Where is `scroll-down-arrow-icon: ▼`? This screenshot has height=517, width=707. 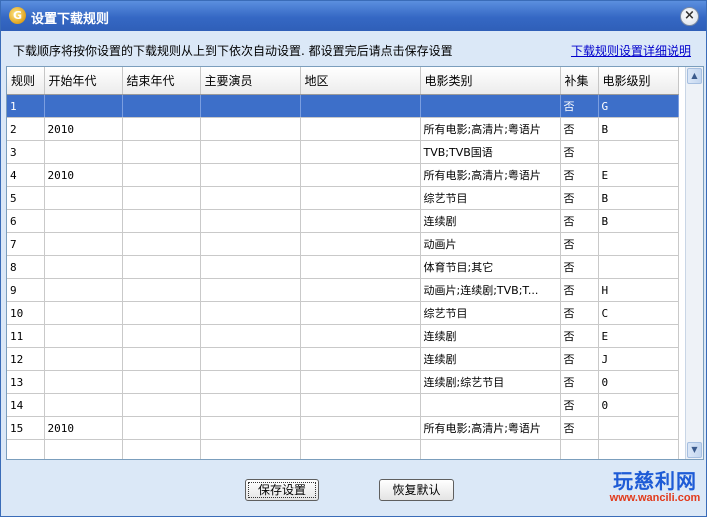 scroll-down-arrow-icon: ▼ is located at coordinates (694, 450).